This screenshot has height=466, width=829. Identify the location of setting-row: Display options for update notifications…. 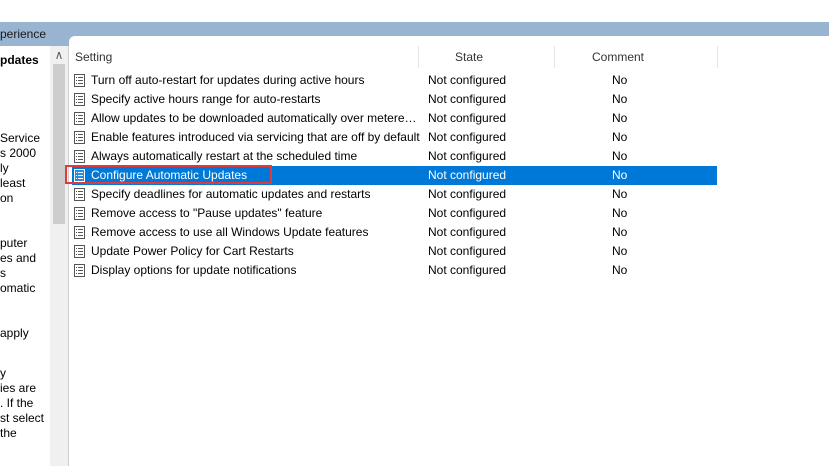
(394, 270).